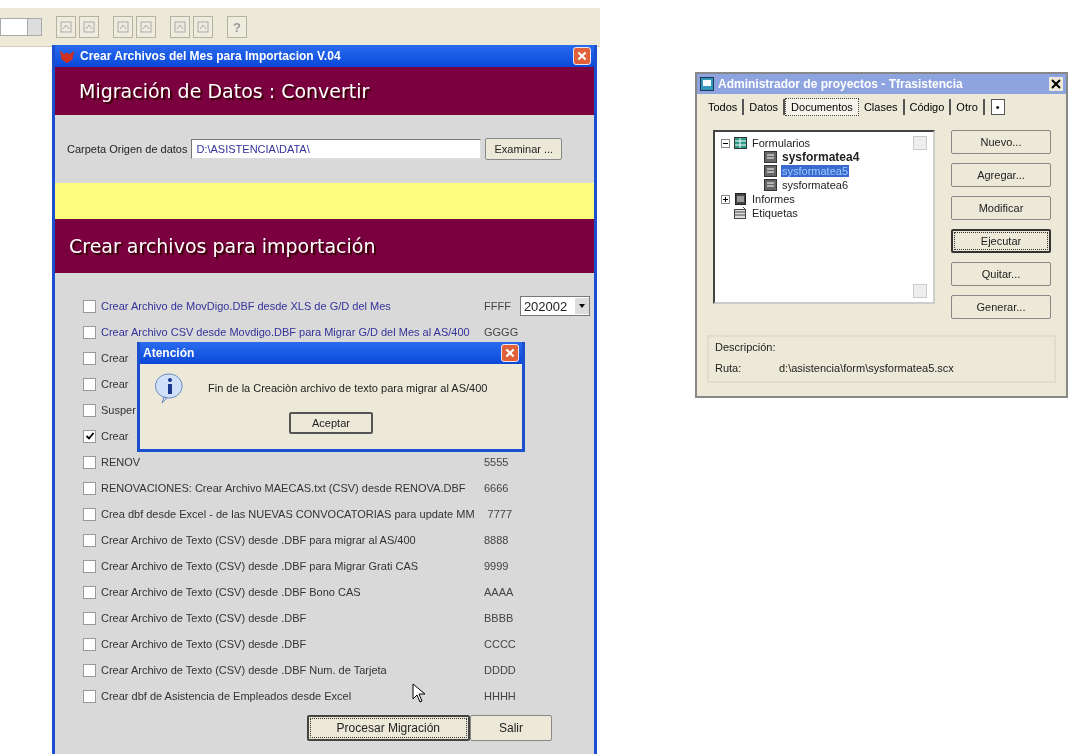  I want to click on option-code: FFFF, so click(497, 306).